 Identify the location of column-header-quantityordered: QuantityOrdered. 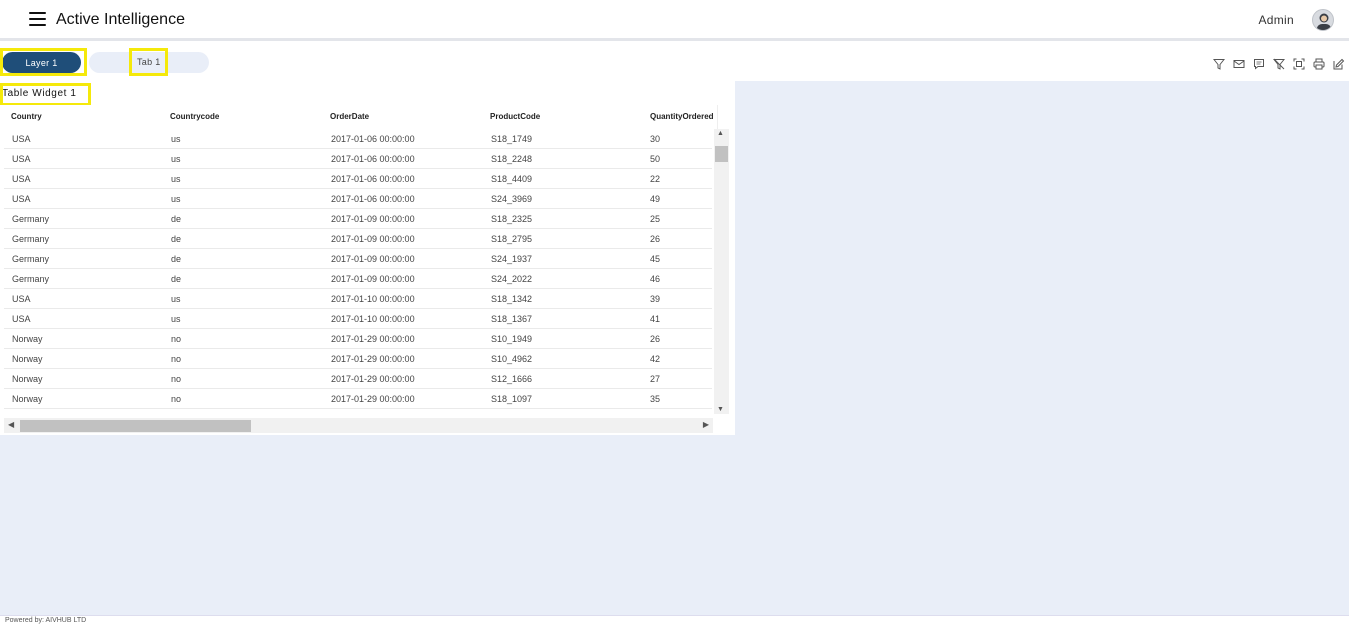
(682, 116).